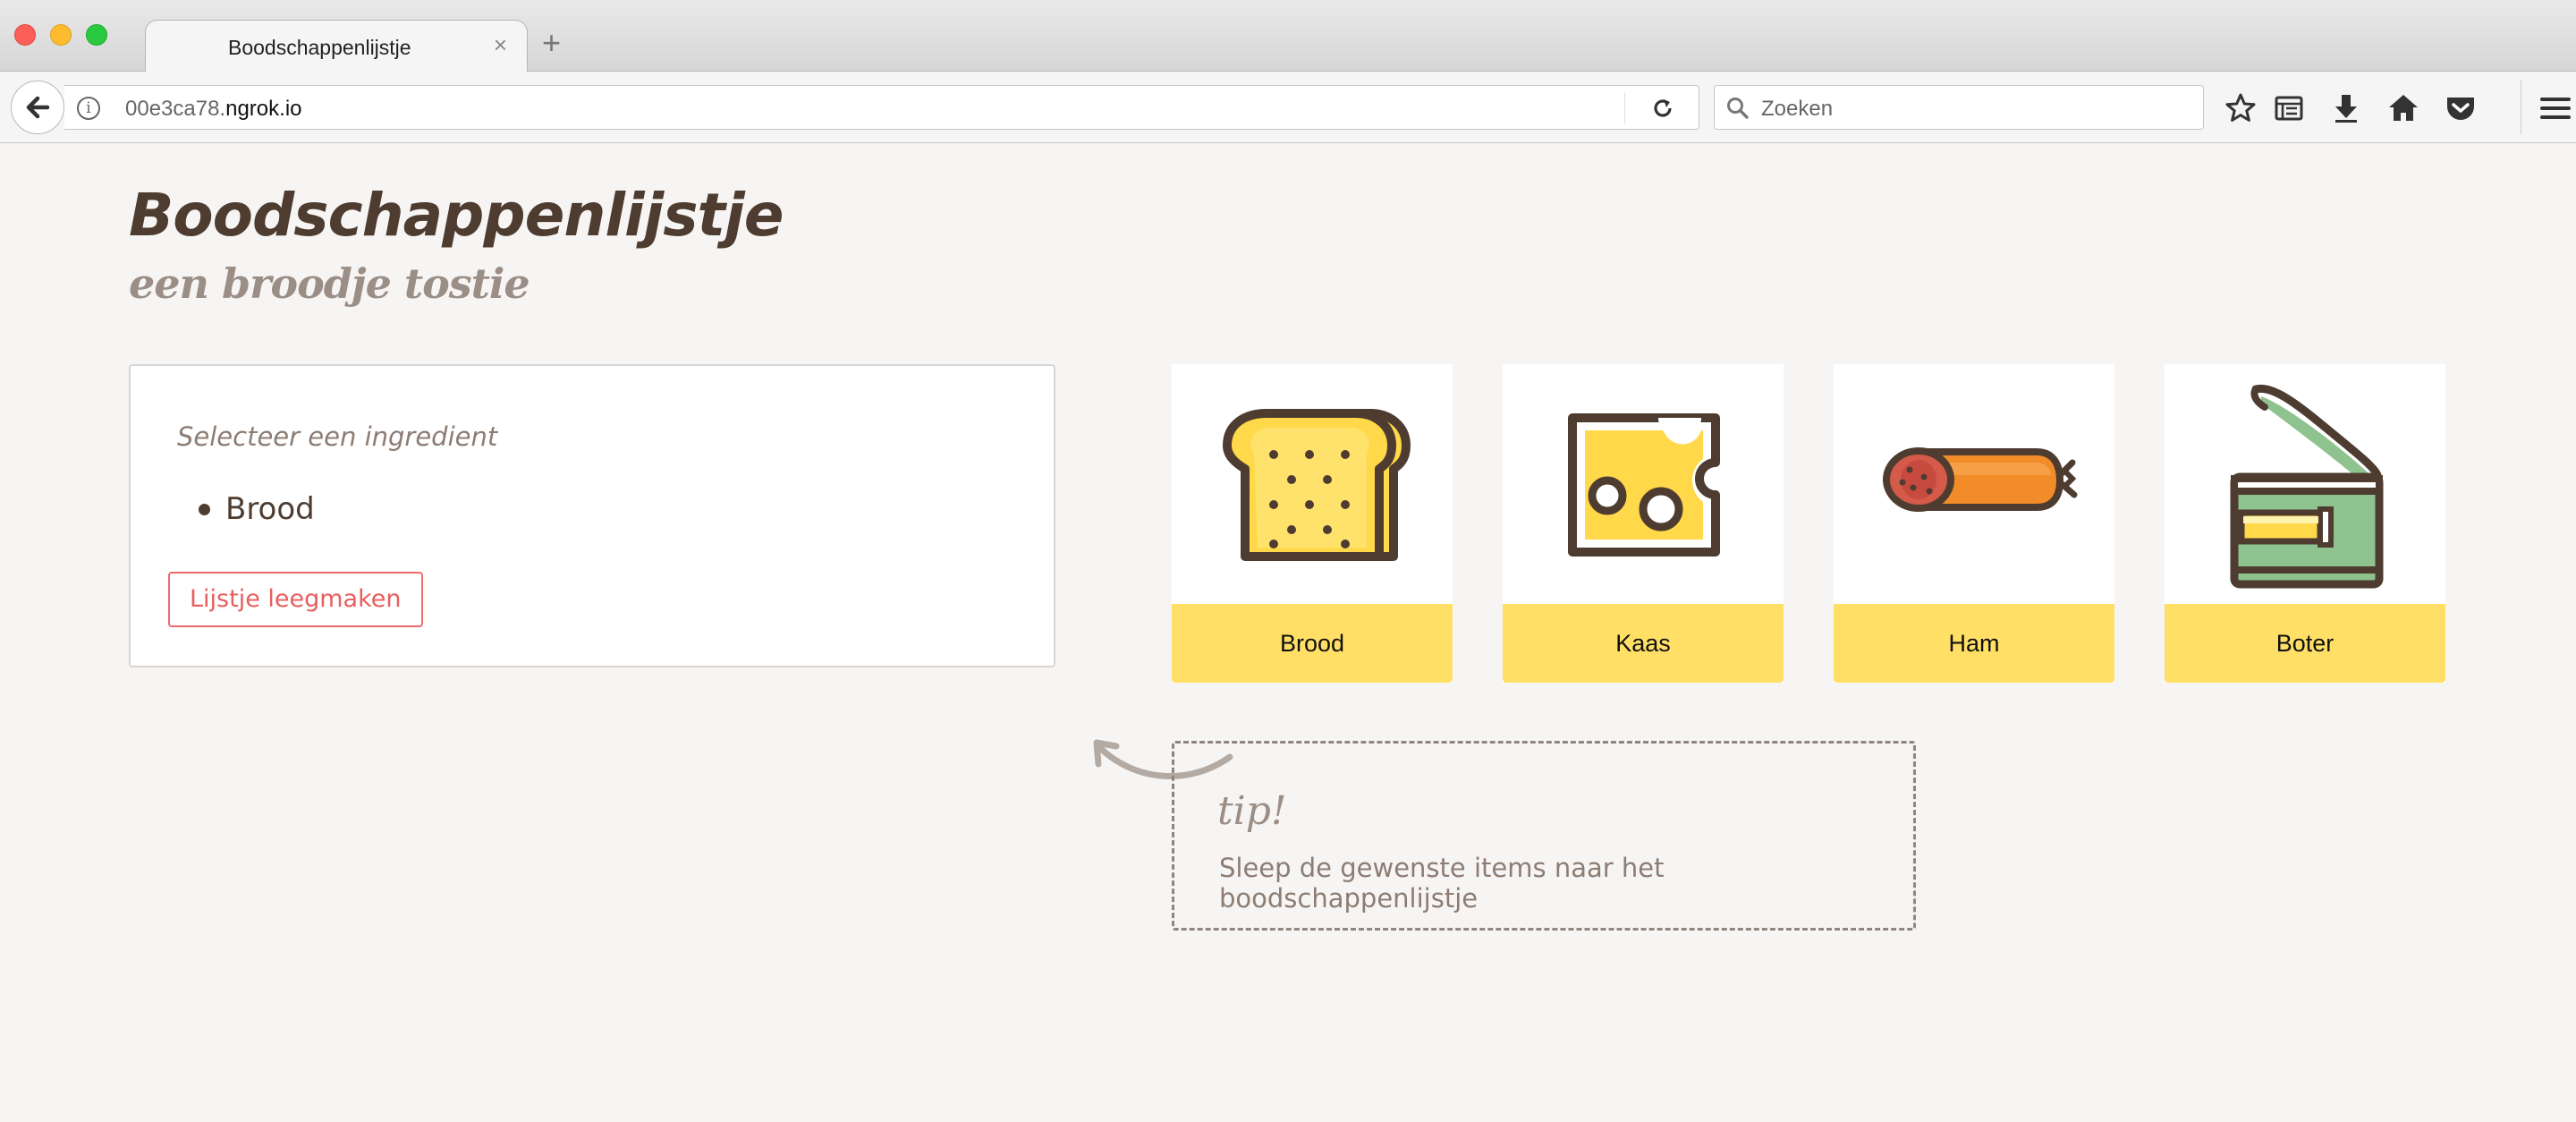  Describe the element at coordinates (61, 35) in the screenshot. I see `minimize-window-button` at that location.